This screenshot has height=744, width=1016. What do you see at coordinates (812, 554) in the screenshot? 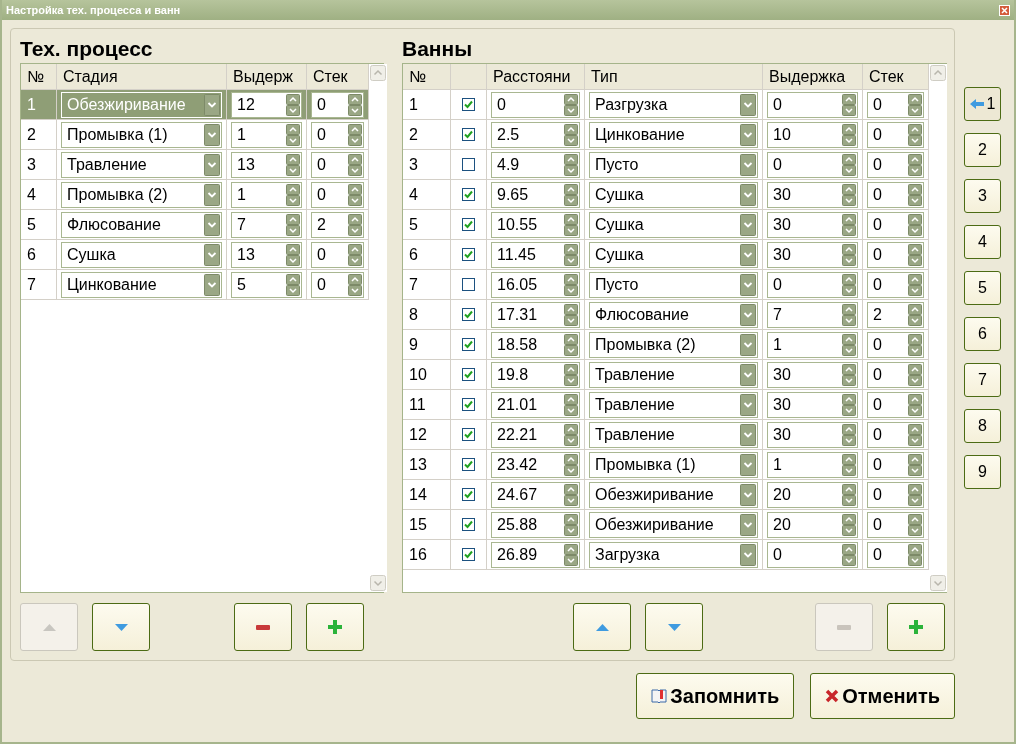
I see `hold-field: 0` at bounding box center [812, 554].